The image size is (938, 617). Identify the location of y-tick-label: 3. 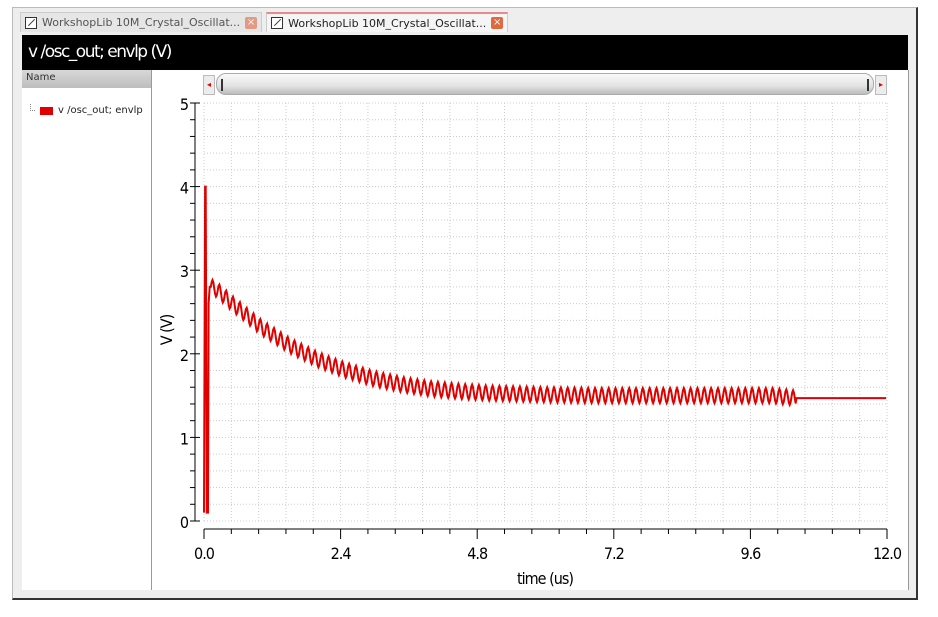
(184, 271).